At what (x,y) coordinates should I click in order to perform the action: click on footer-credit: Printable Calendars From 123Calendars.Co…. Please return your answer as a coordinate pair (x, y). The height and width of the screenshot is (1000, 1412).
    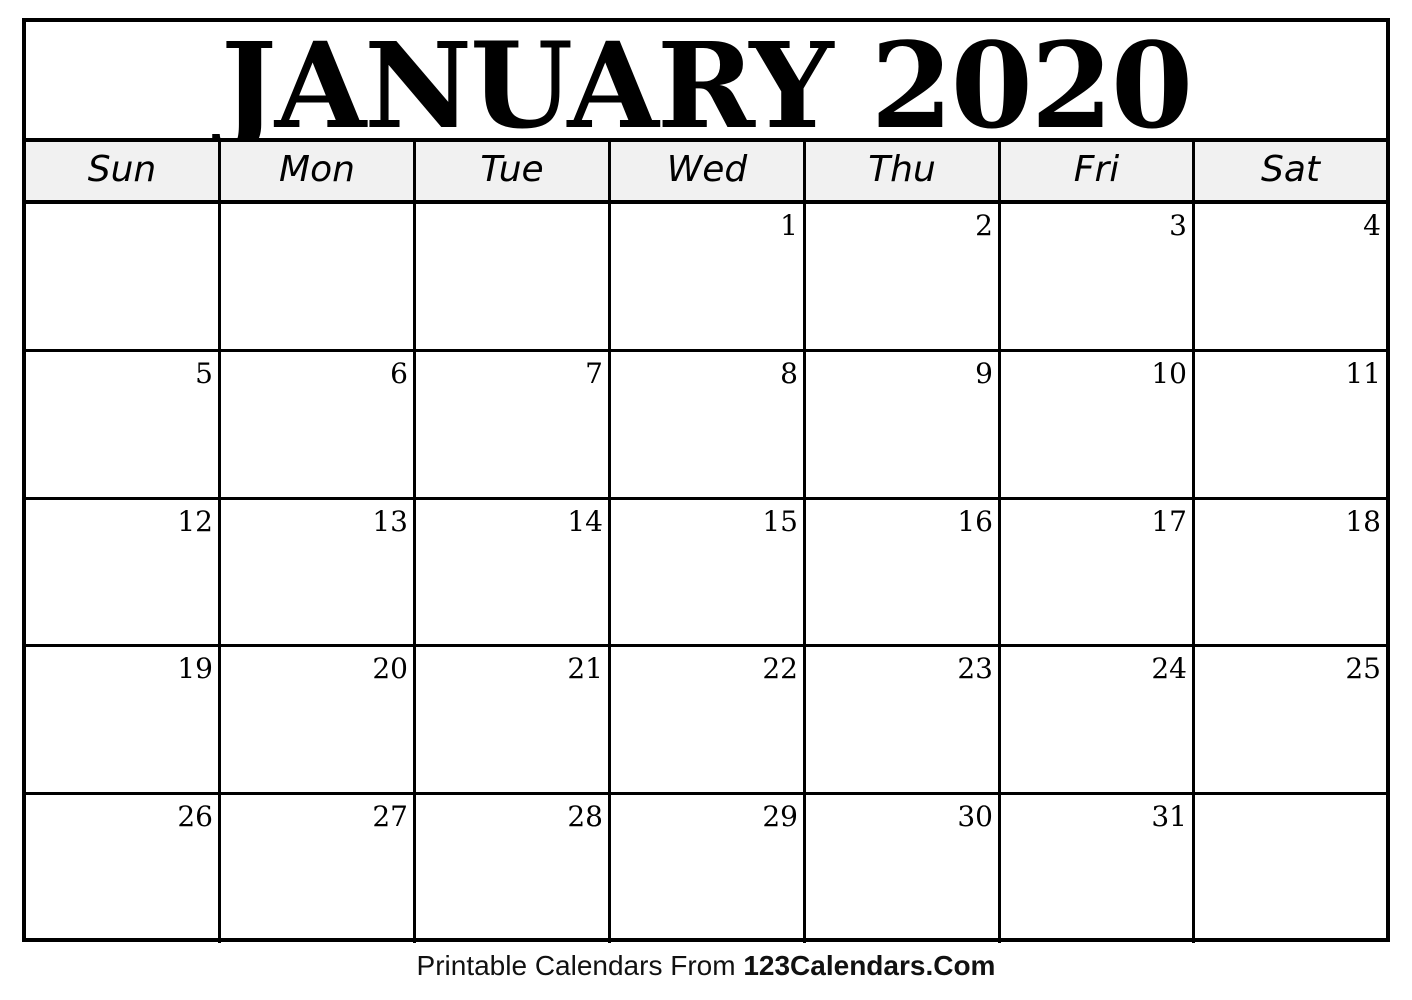
    Looking at the image, I should click on (706, 966).